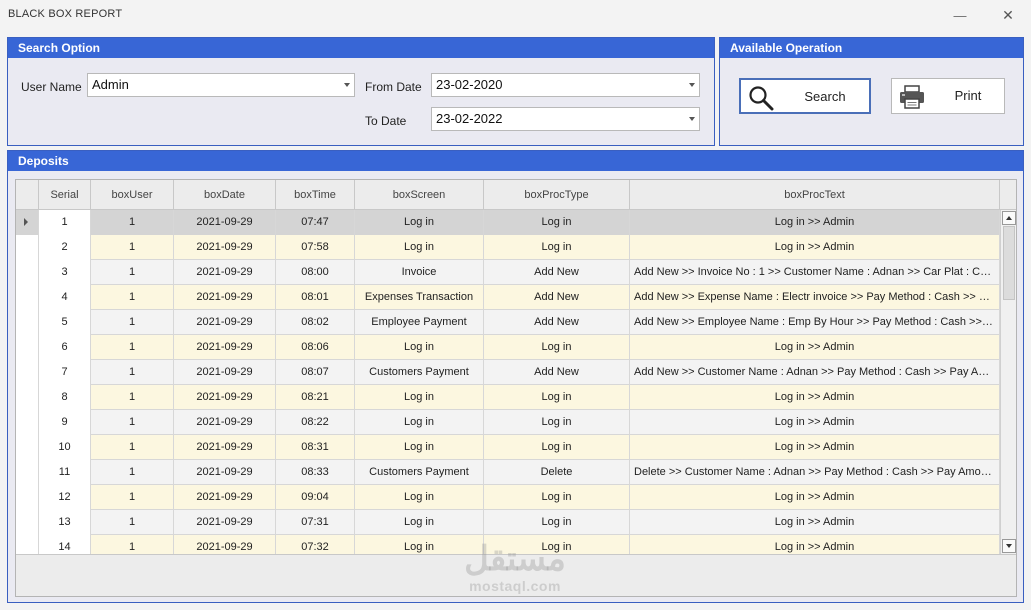 The height and width of the screenshot is (610, 1031). What do you see at coordinates (315, 472) in the screenshot?
I see `cell-boxtime: 08:33` at bounding box center [315, 472].